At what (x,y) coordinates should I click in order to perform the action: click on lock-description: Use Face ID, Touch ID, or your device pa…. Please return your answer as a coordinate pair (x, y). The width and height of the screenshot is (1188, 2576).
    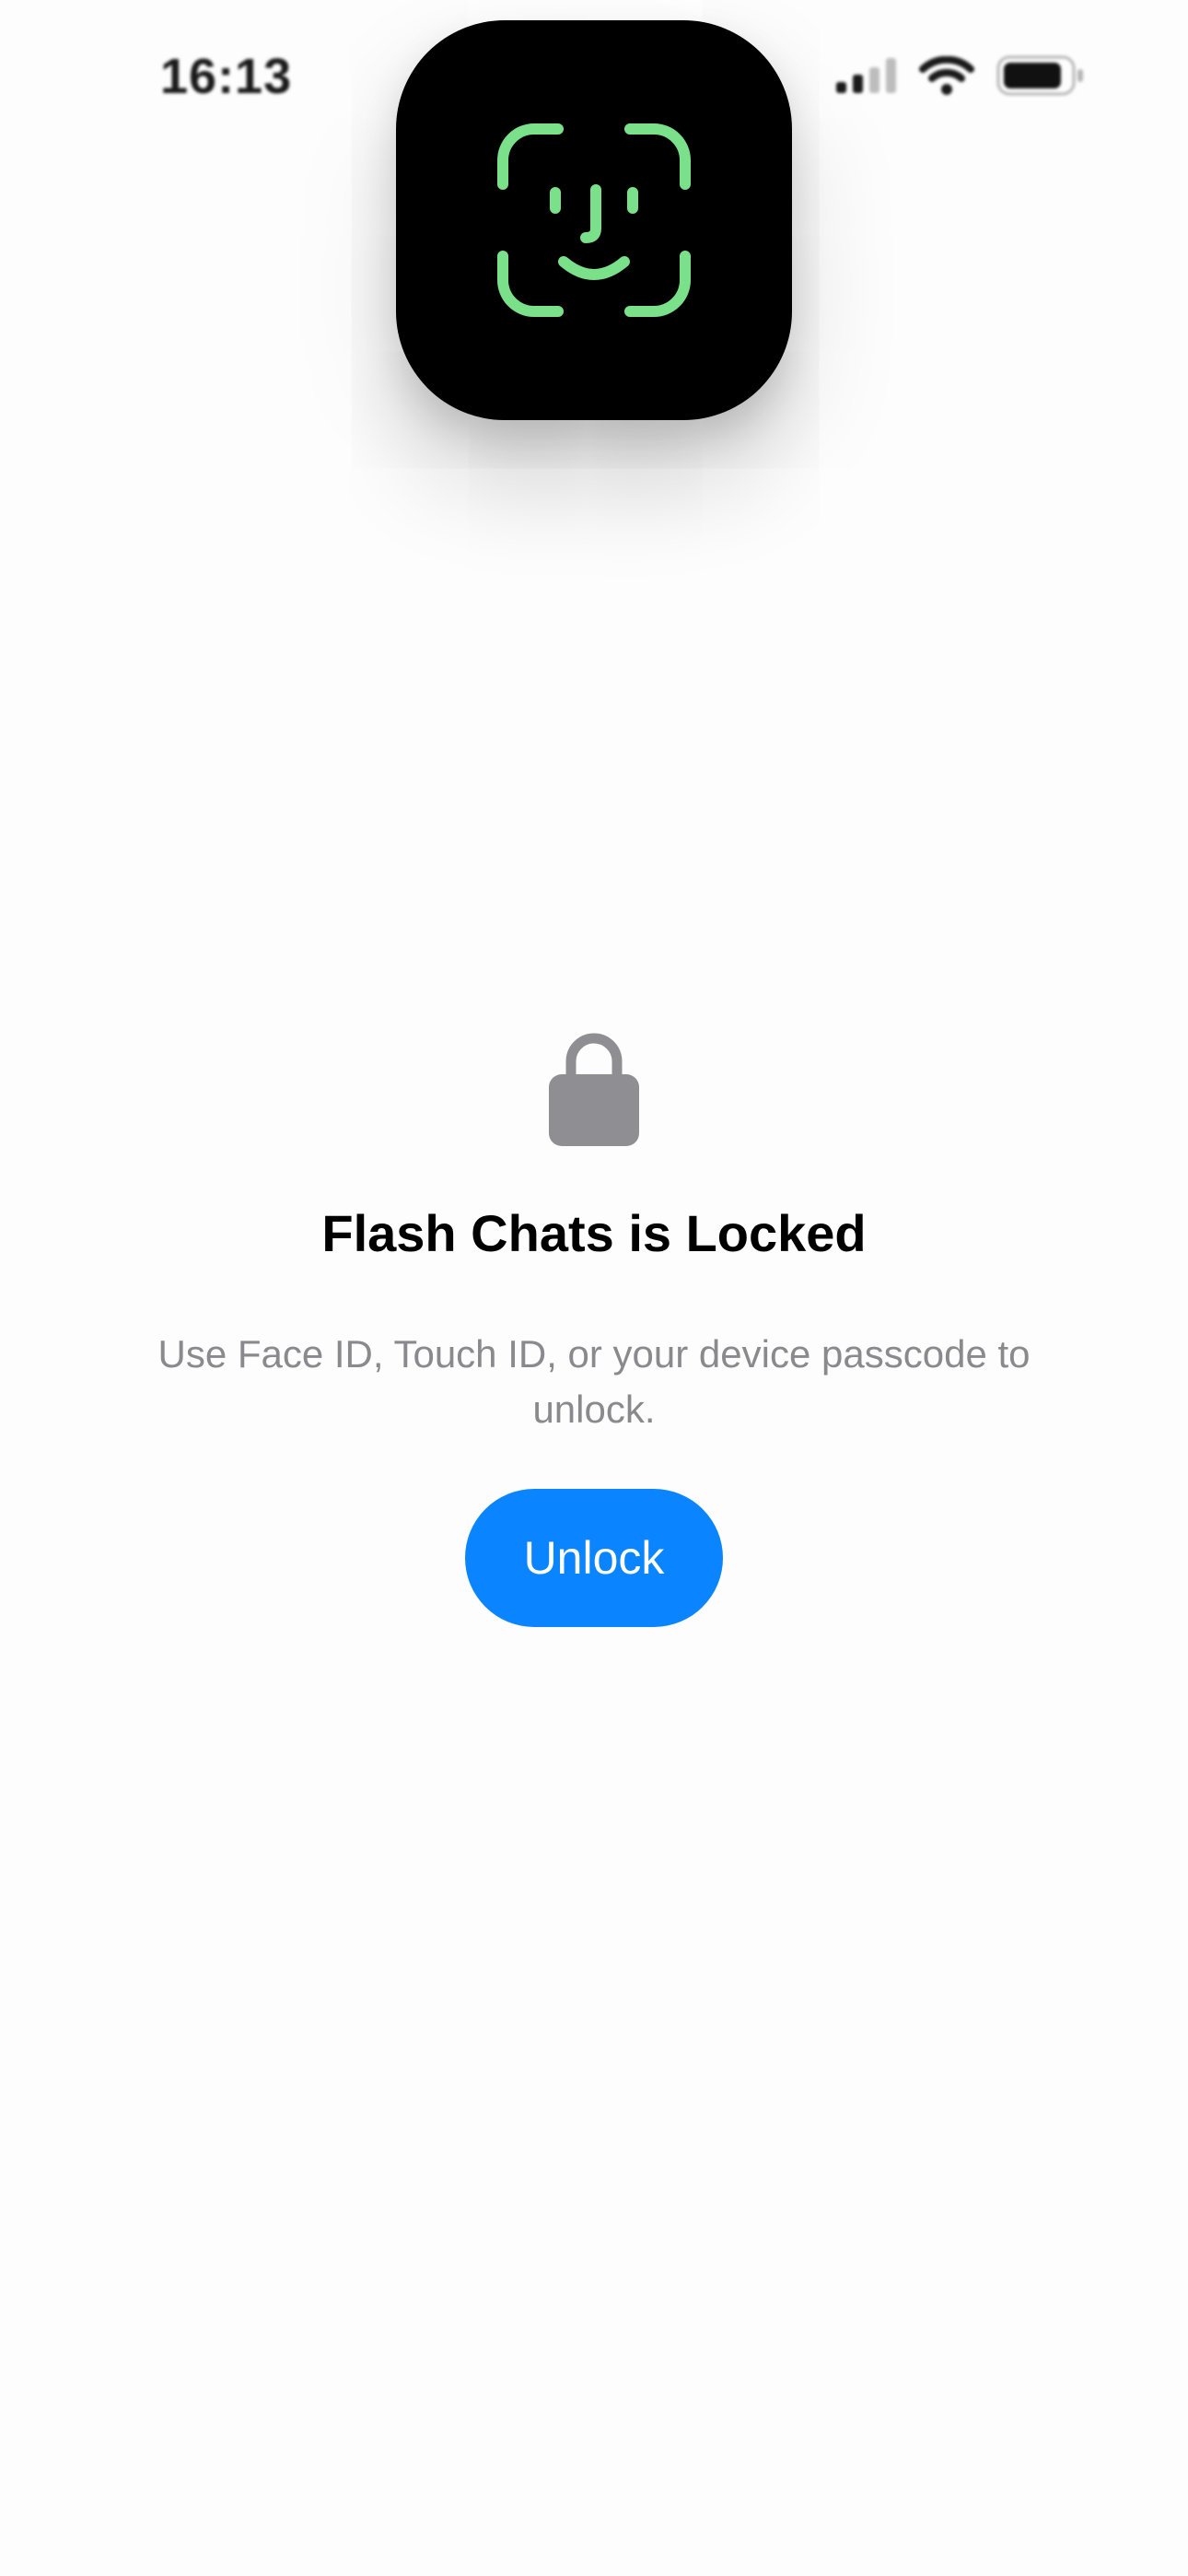
    Looking at the image, I should click on (594, 1381).